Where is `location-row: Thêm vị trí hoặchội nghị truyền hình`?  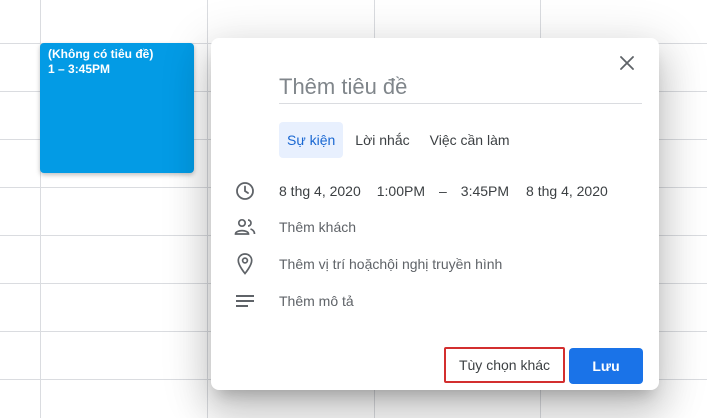
location-row: Thêm vị trí hoặchội nghị truyền hình is located at coordinates (367, 264).